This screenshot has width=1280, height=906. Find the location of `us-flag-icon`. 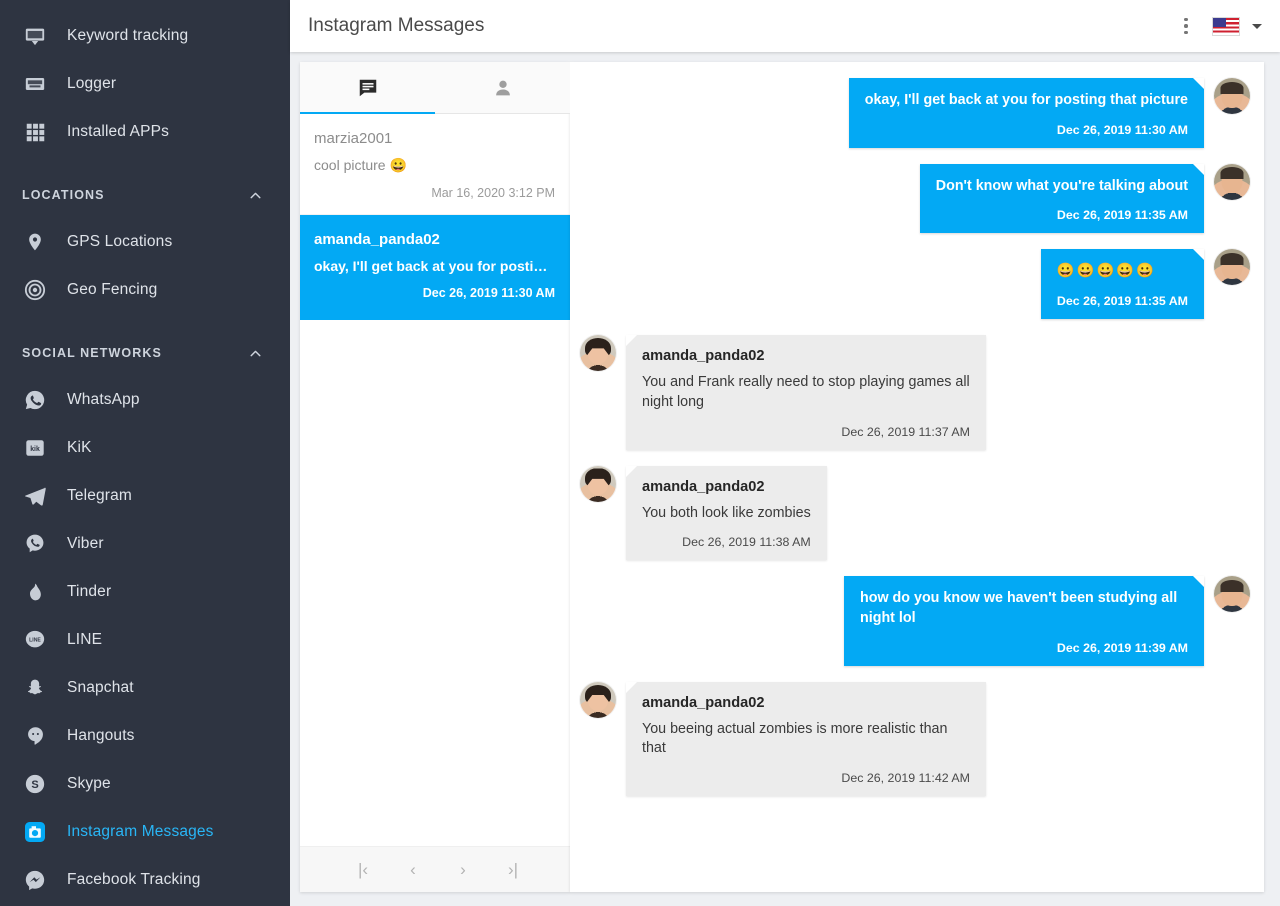

us-flag-icon is located at coordinates (1226, 26).